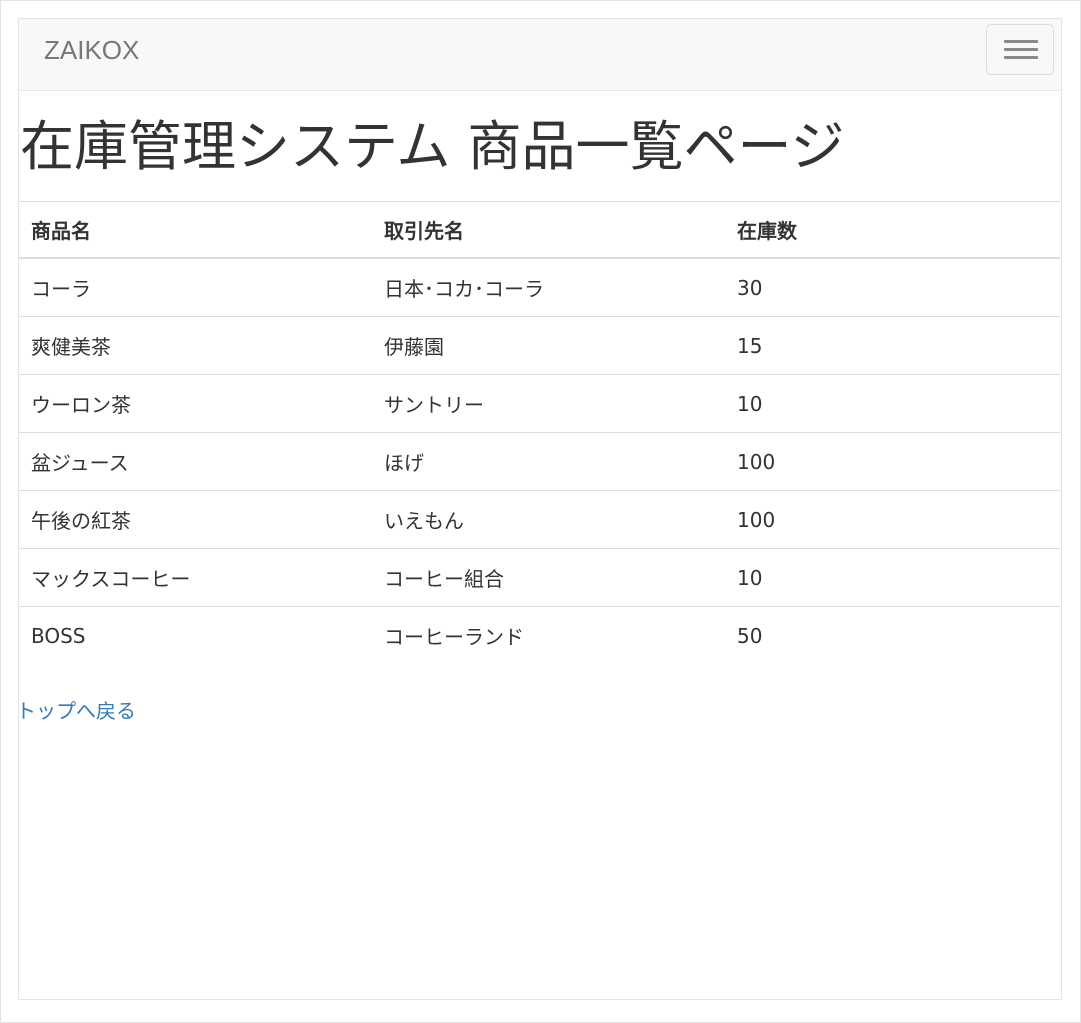  I want to click on column-header-product-name: 商品名, so click(195, 230).